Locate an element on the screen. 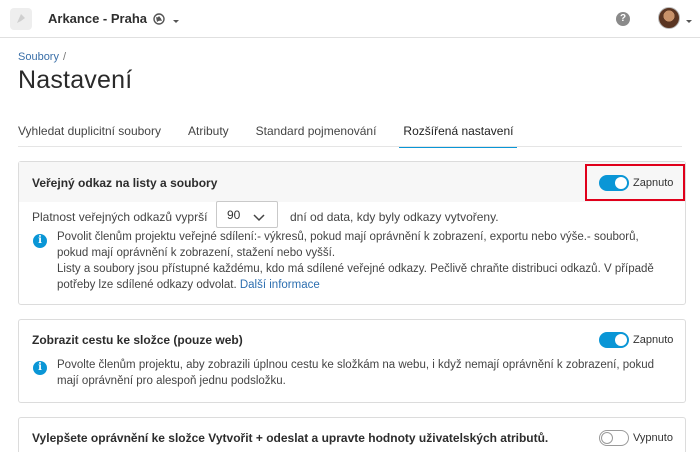 The height and width of the screenshot is (452, 700). folder-permission-toggle is located at coordinates (614, 438).